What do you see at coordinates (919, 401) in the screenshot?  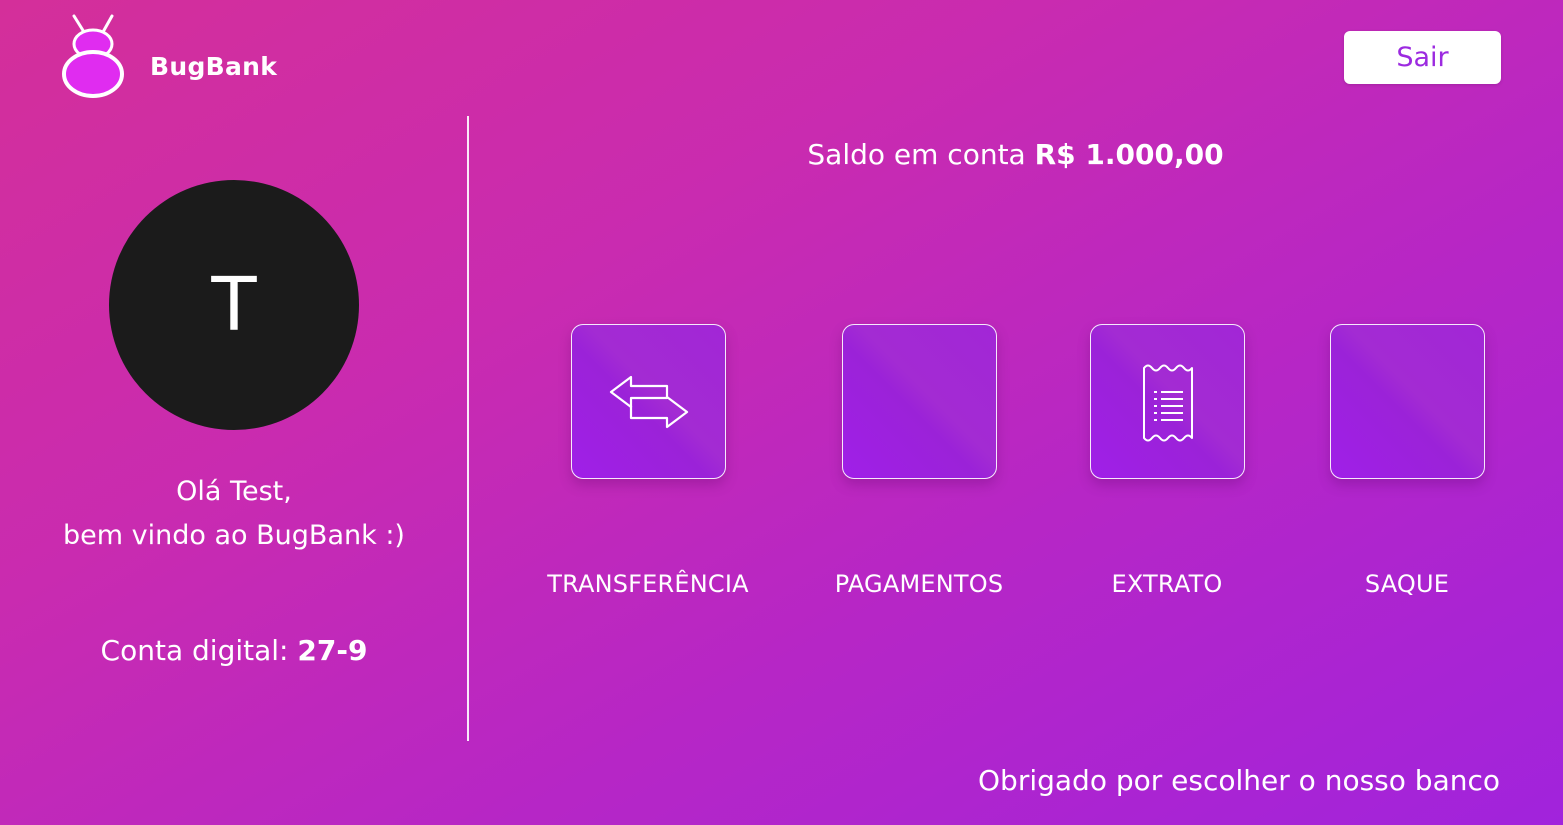 I see `payments-button` at bounding box center [919, 401].